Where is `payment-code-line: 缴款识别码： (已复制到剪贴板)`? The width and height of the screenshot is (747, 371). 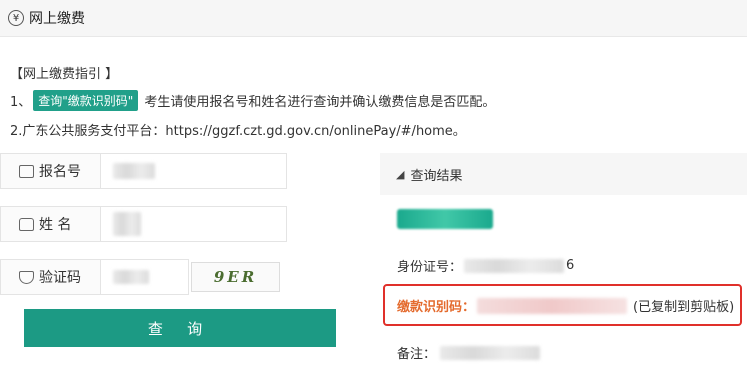 payment-code-line: 缴款识别码： (已复制到剪贴板) is located at coordinates (565, 305).